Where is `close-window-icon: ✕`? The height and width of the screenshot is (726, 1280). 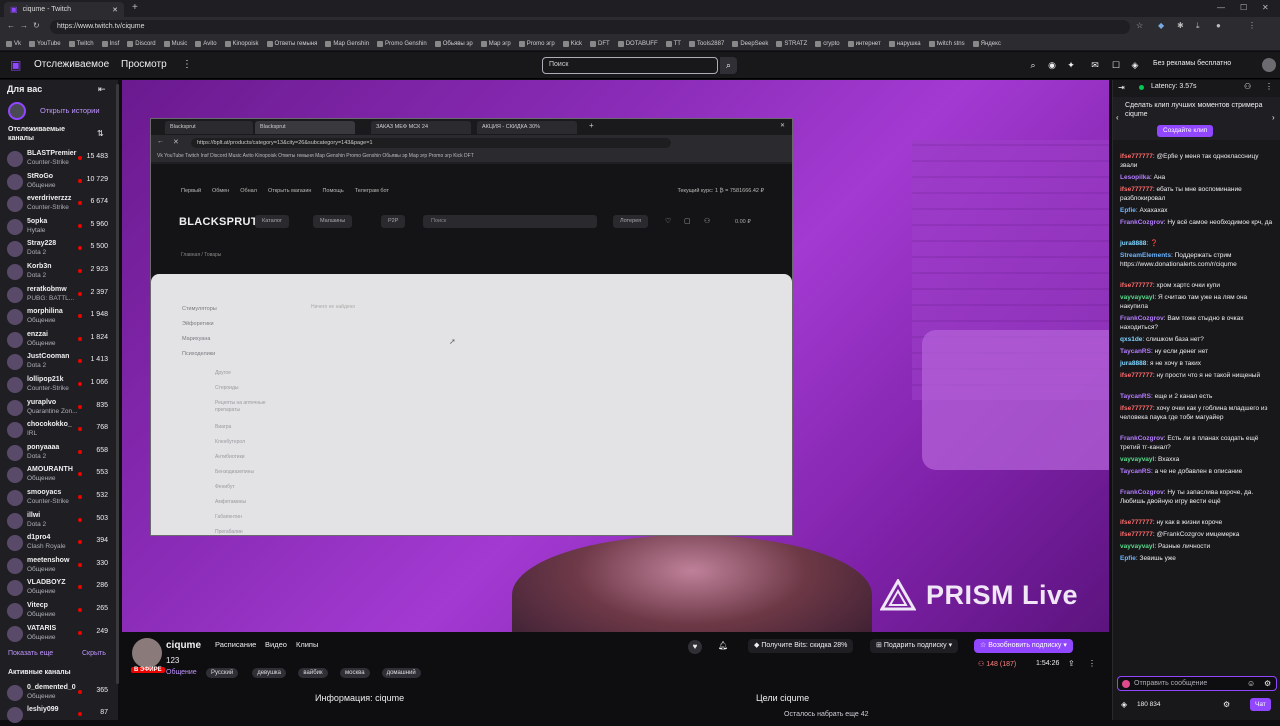 close-window-icon: ✕ is located at coordinates (1265, 7).